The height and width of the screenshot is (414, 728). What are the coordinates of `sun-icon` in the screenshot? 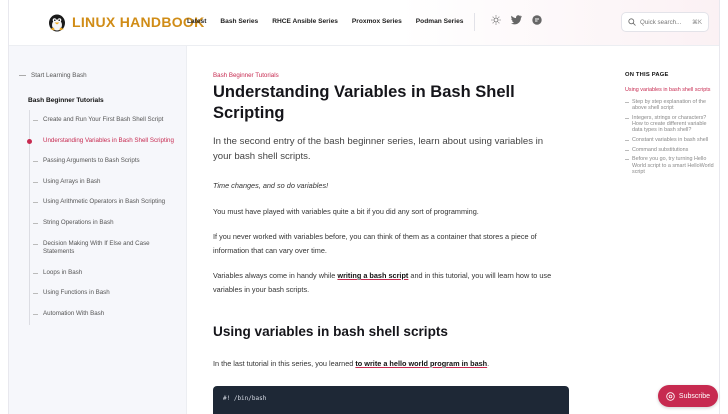 It's located at (496, 20).